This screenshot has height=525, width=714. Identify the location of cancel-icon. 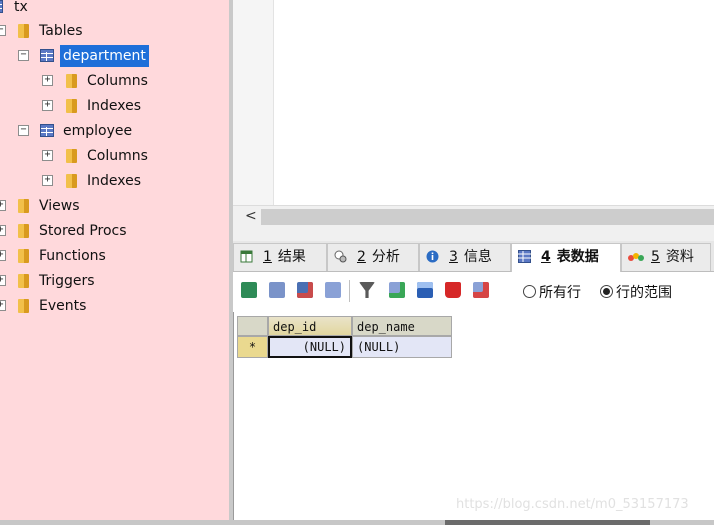
(481, 290).